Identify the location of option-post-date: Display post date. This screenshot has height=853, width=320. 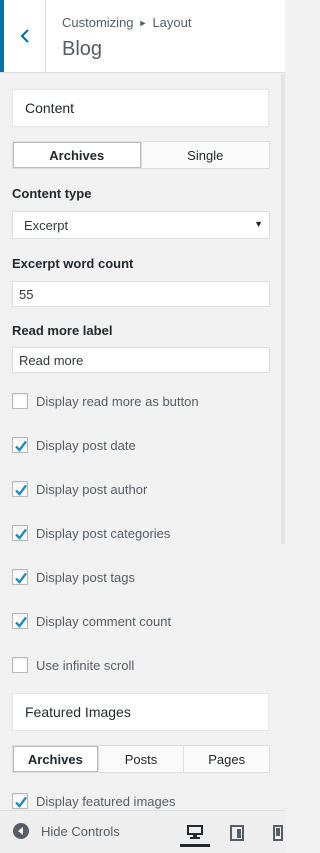
(74, 445).